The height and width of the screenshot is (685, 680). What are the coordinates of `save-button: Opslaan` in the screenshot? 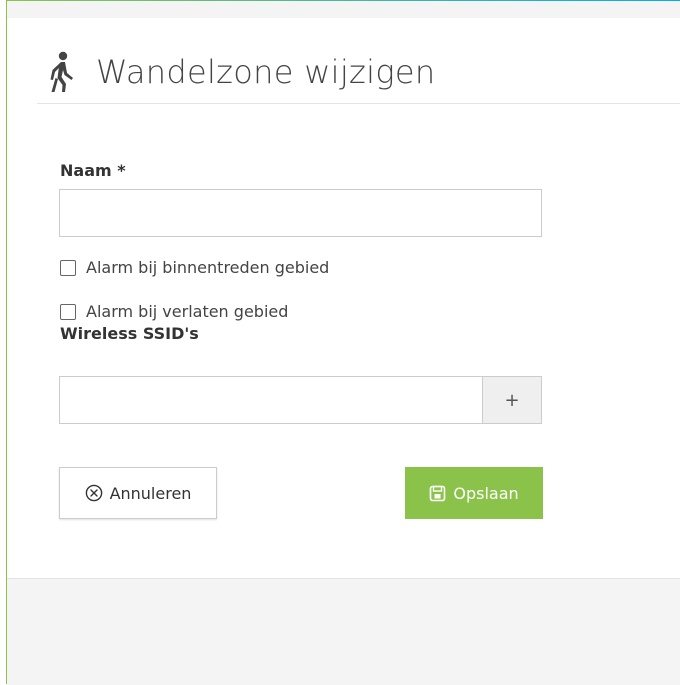 It's located at (474, 493).